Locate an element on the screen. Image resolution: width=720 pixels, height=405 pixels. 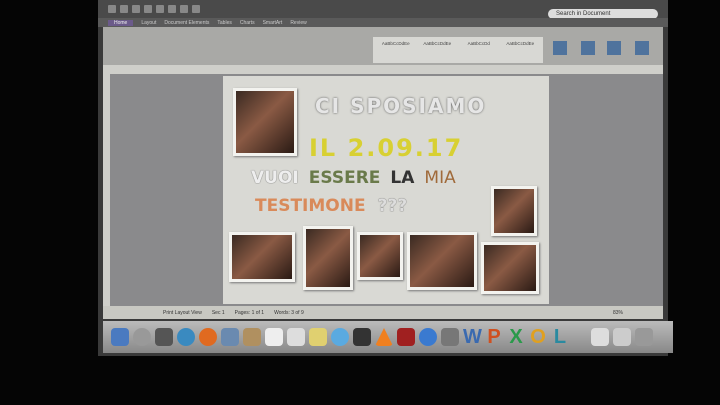
photo-booth-icon is located at coordinates (406, 337).